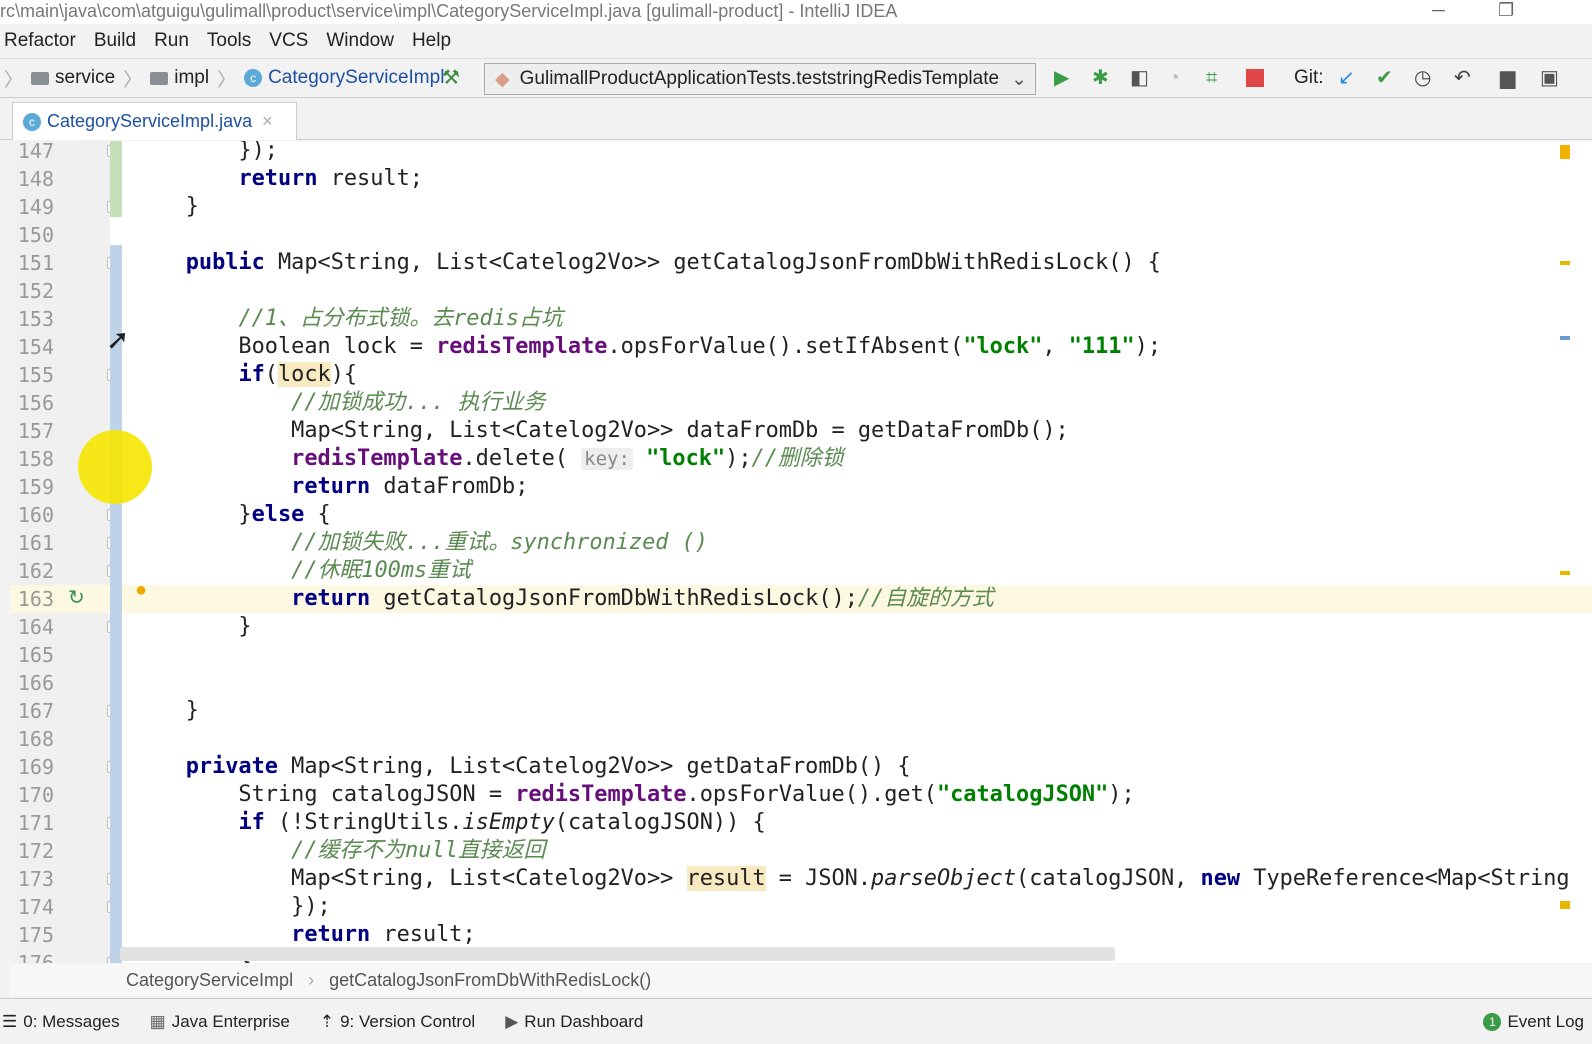 The height and width of the screenshot is (1044, 1592). Describe the element at coordinates (32, 459) in the screenshot. I see `line-number: 158` at that location.